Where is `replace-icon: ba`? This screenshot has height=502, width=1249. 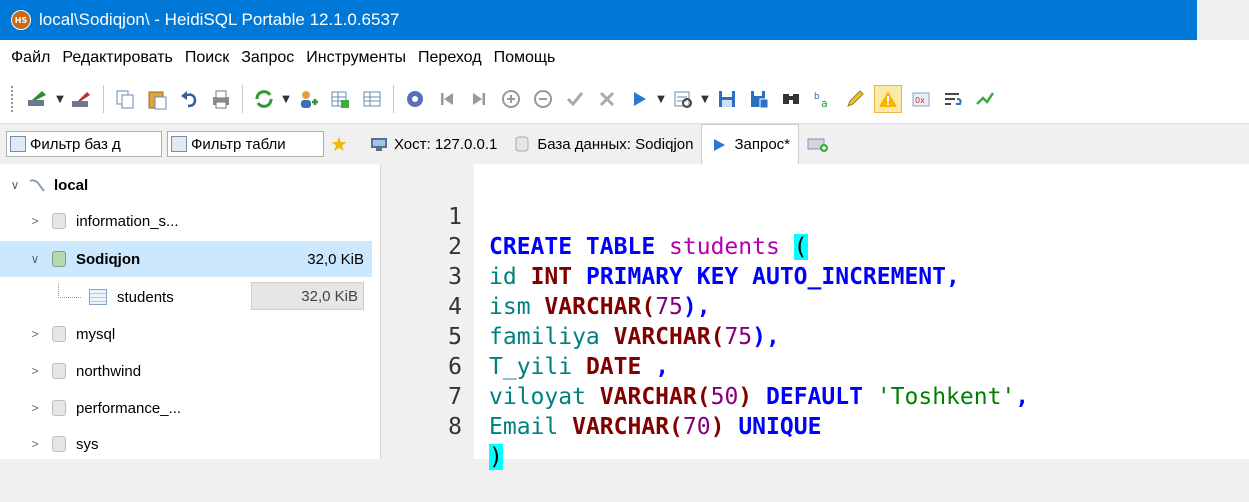
replace-icon: ba is located at coordinates (823, 99).